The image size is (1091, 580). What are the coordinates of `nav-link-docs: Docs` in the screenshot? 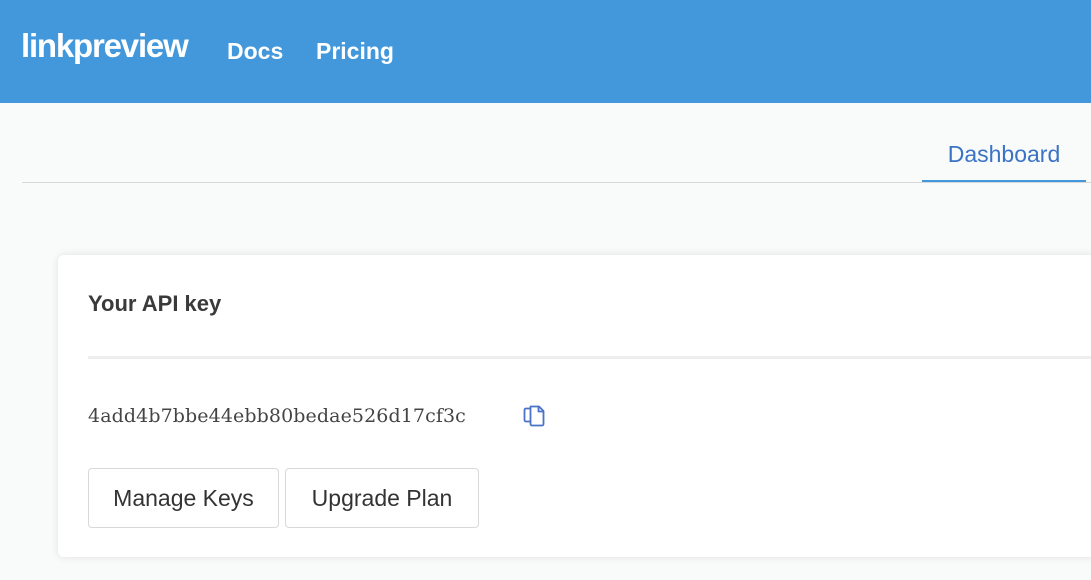 It's located at (255, 51).